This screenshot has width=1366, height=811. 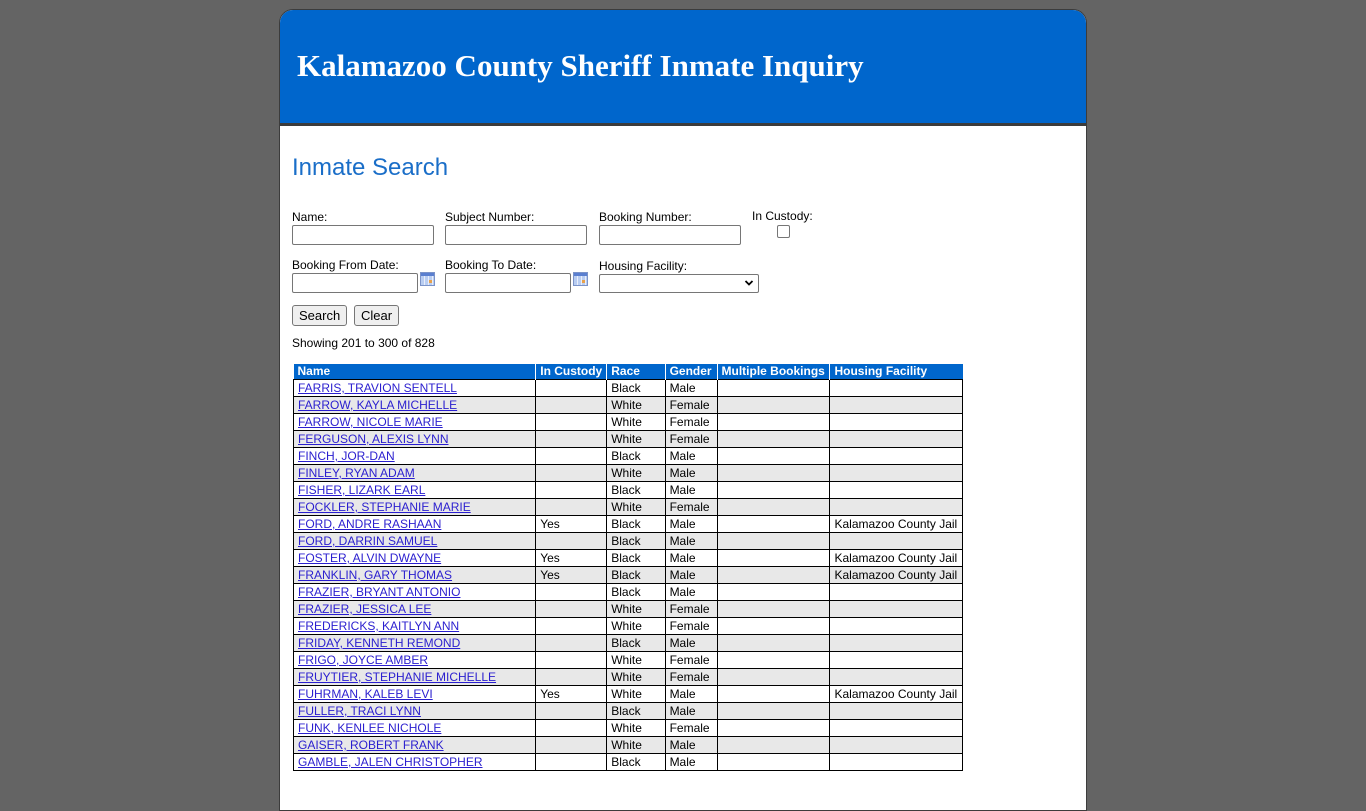 I want to click on name-field-group: Name:, so click(x=363, y=227).